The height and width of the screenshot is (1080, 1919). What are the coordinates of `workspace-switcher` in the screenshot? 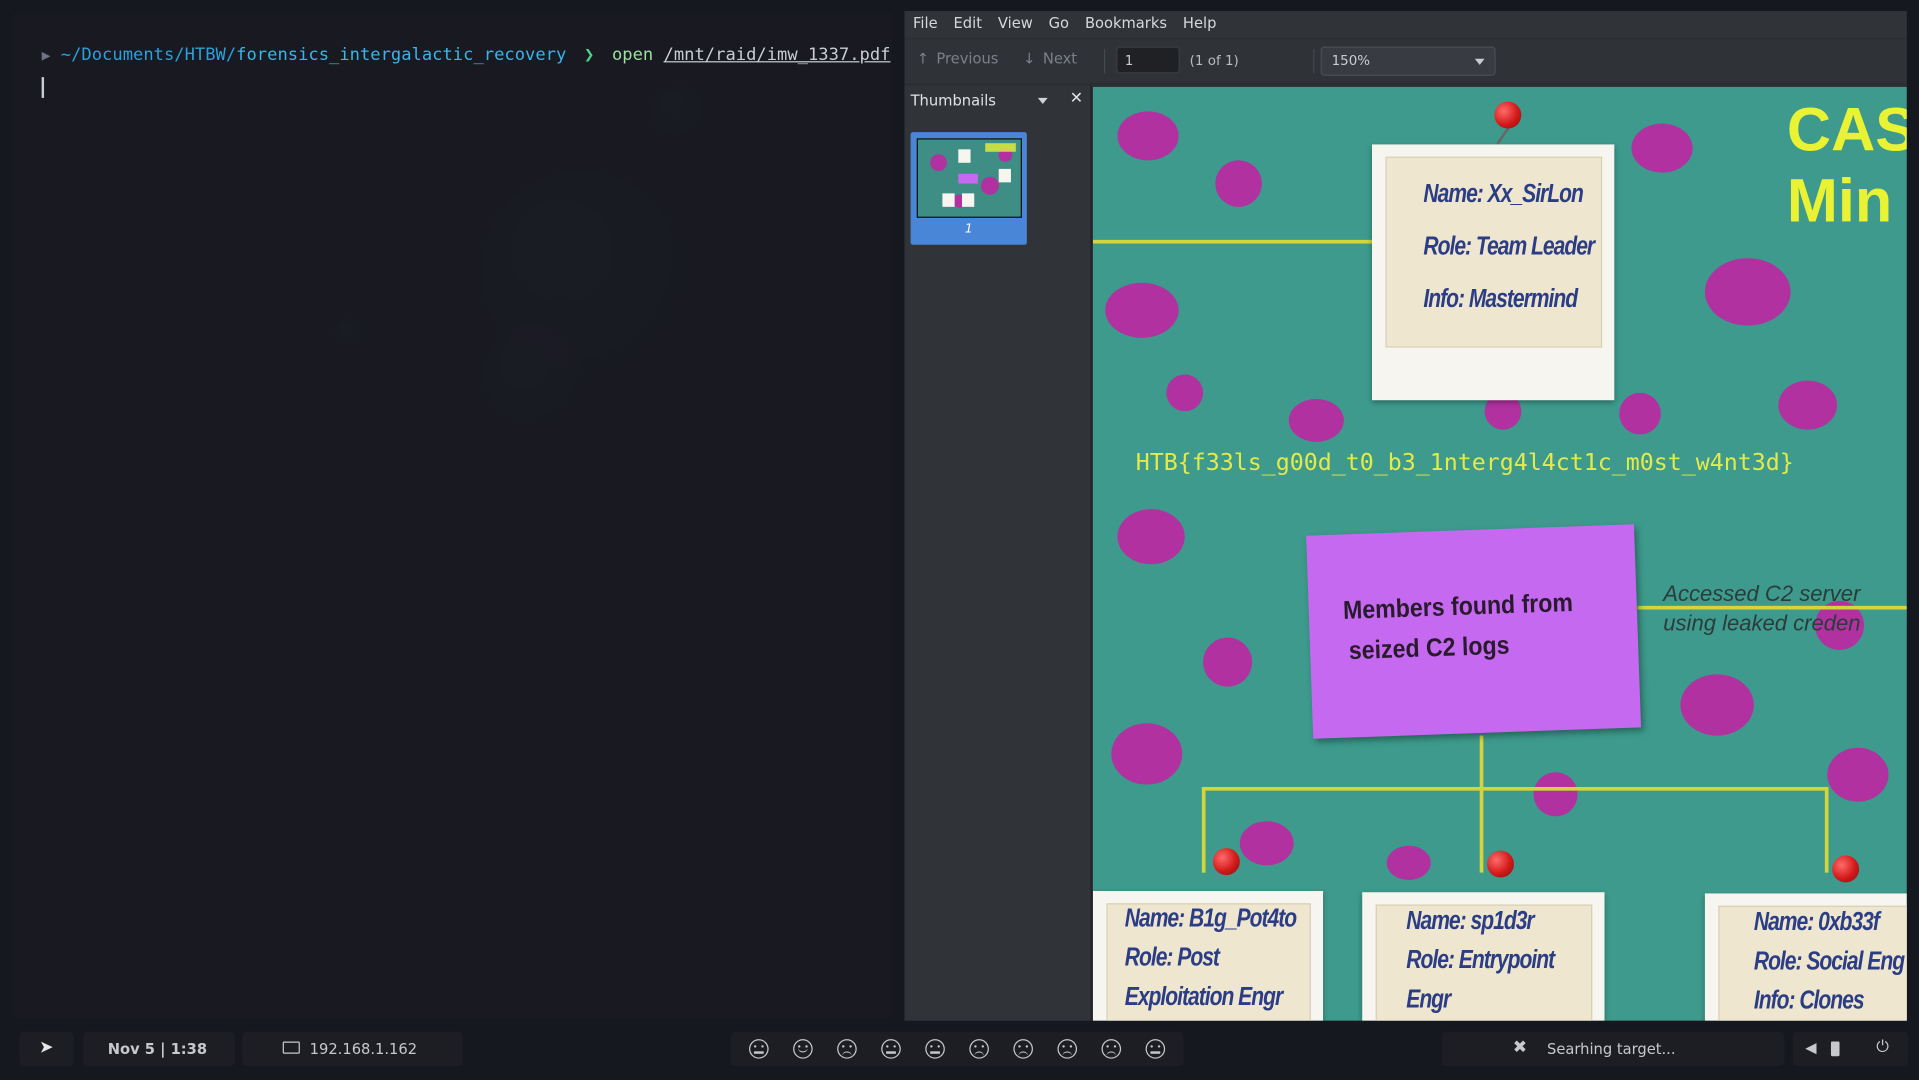 It's located at (957, 1049).